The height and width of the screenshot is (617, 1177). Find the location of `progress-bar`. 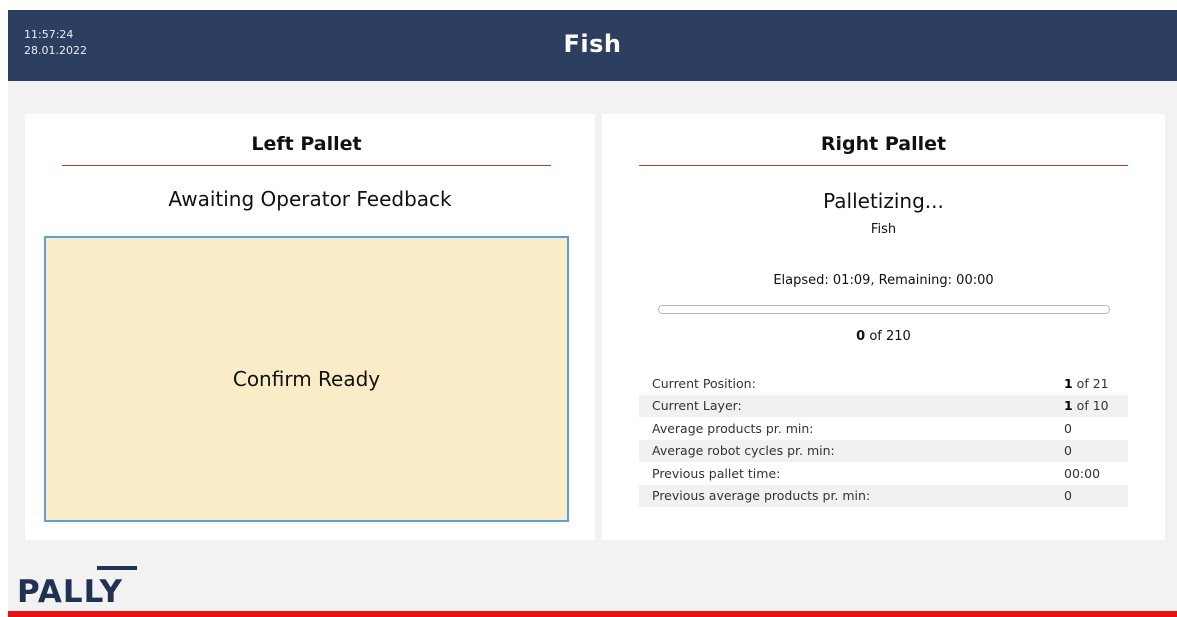

progress-bar is located at coordinates (884, 309).